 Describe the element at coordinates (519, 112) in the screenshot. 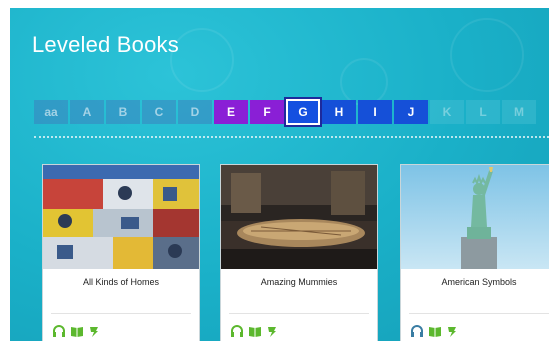

I see `level-button-m: M` at that location.